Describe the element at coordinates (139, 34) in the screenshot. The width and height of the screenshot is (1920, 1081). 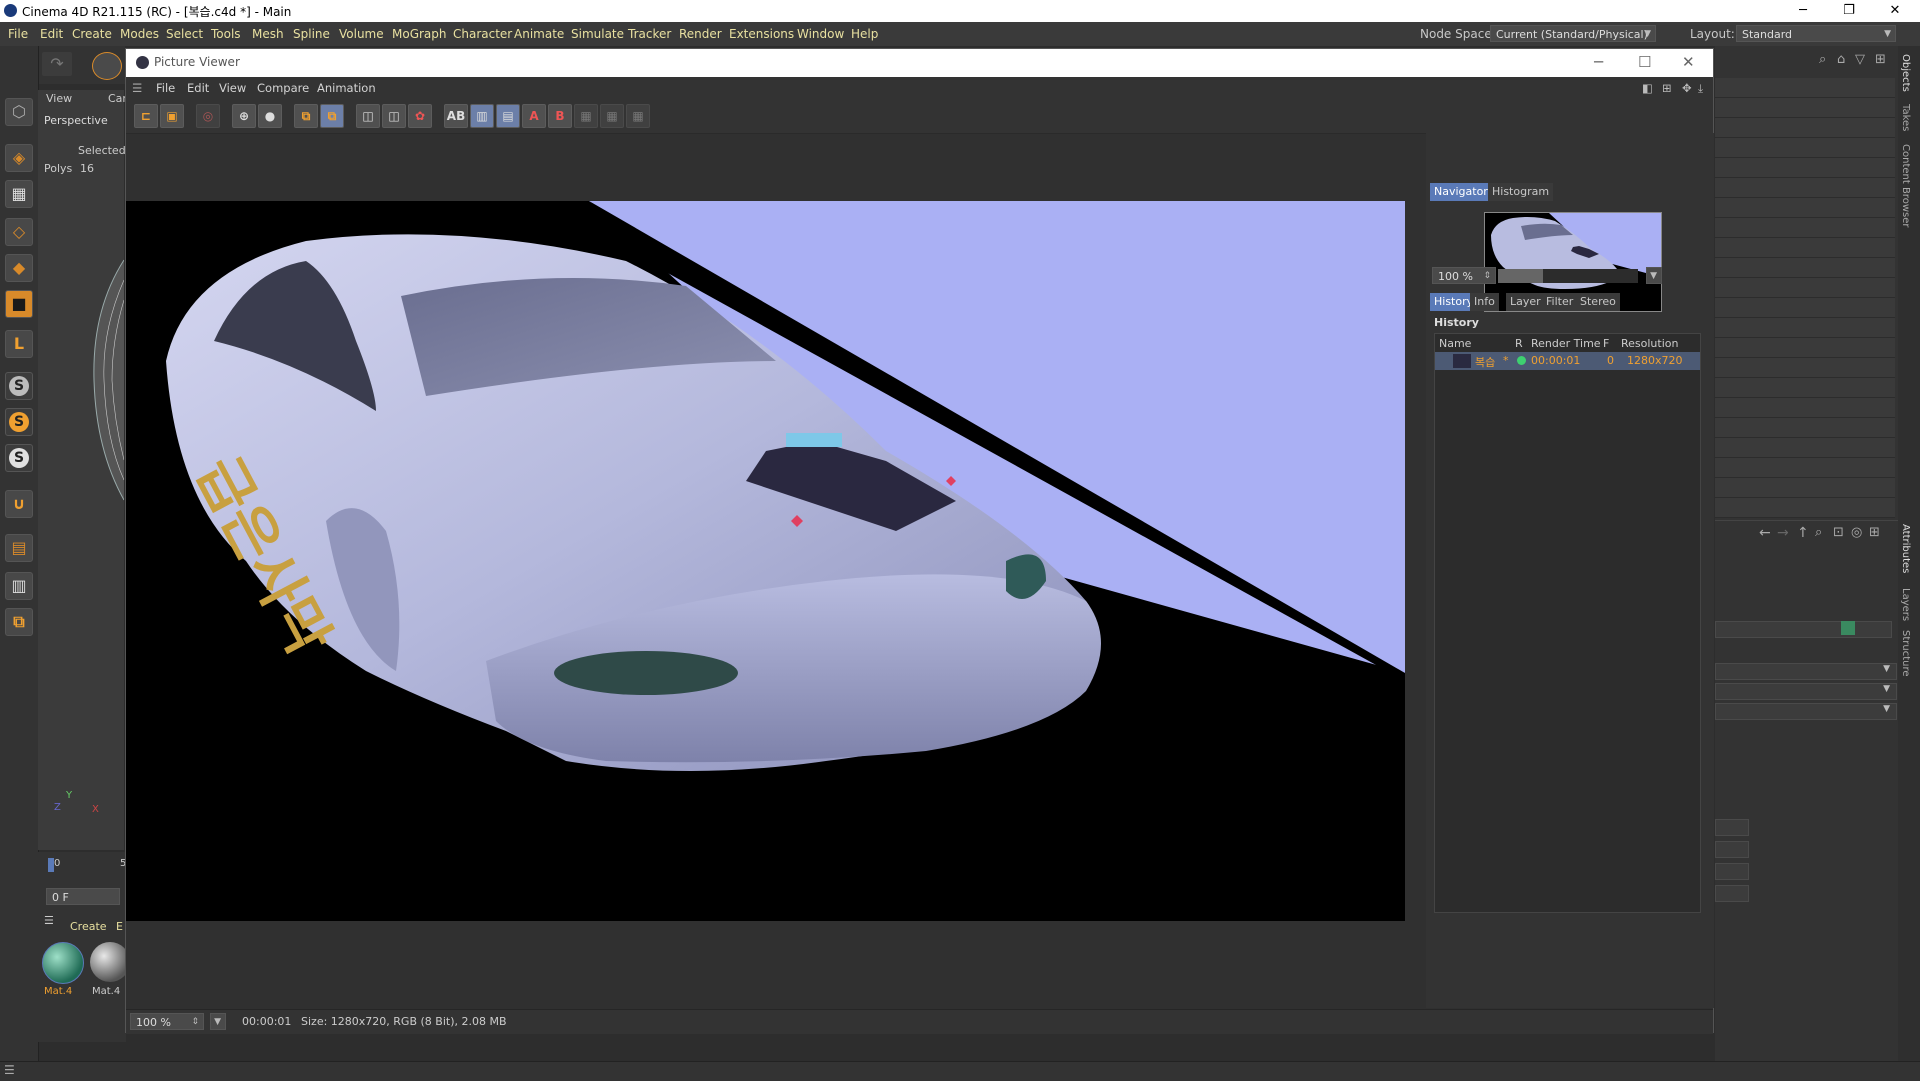
I see `menu-modes: Modes` at that location.